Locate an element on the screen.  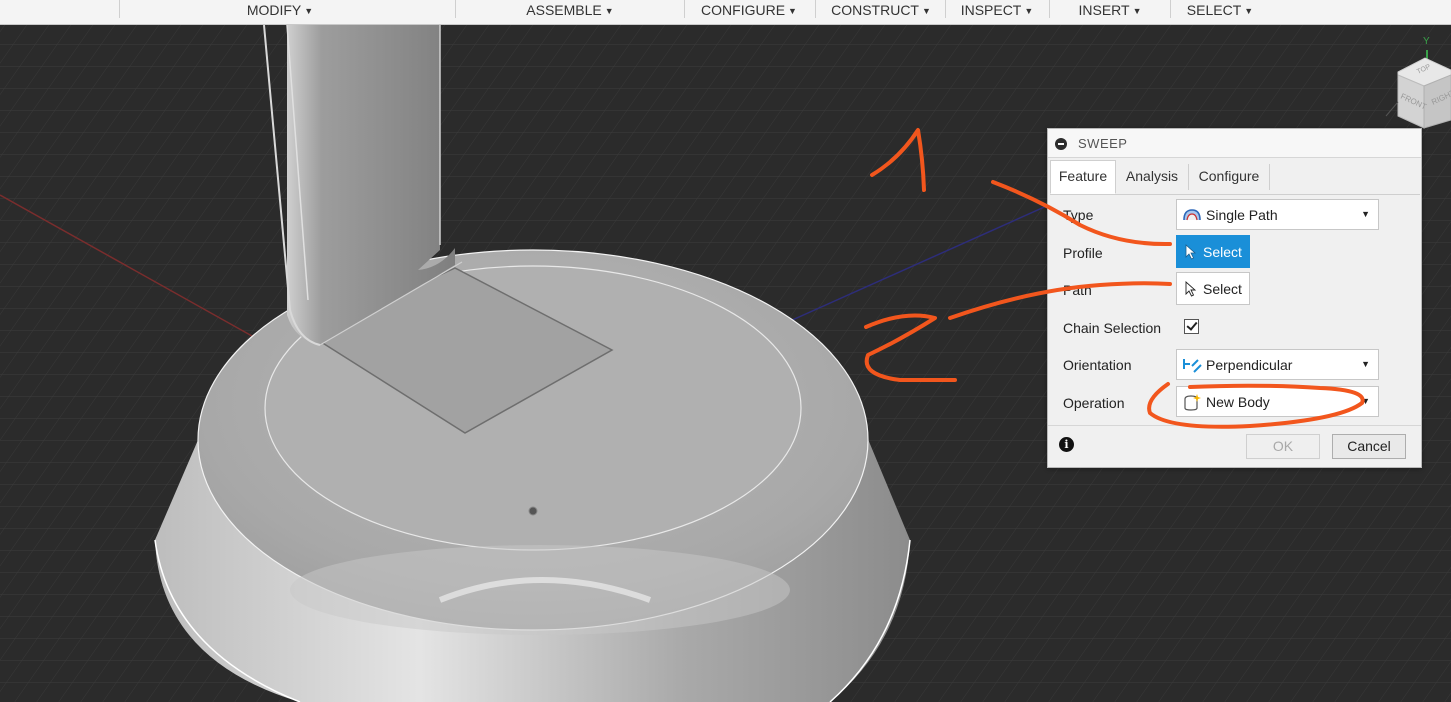
tab-analysis: Analysis is located at coordinates (1152, 176).